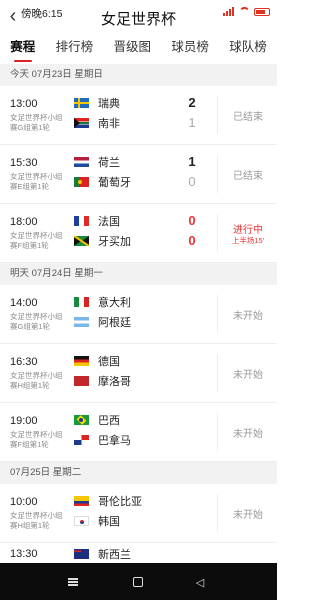  I want to click on home-team: 法国, so click(97, 221).